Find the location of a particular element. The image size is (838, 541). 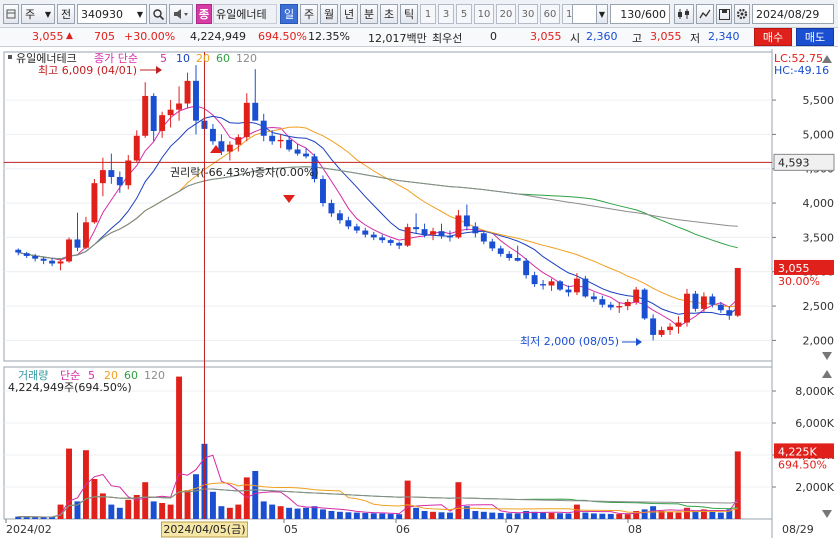

scroll-up-icon is located at coordinates (827, 59).